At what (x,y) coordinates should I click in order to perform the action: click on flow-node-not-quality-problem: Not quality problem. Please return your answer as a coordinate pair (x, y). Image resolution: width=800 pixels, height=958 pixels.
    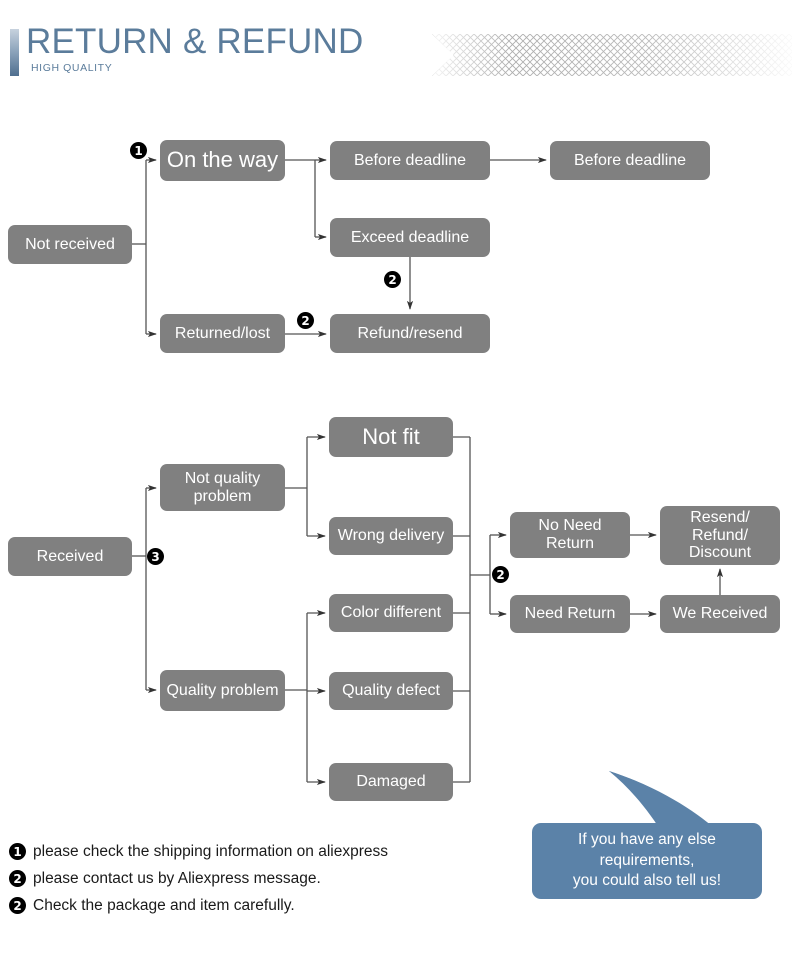
    Looking at the image, I should click on (222, 487).